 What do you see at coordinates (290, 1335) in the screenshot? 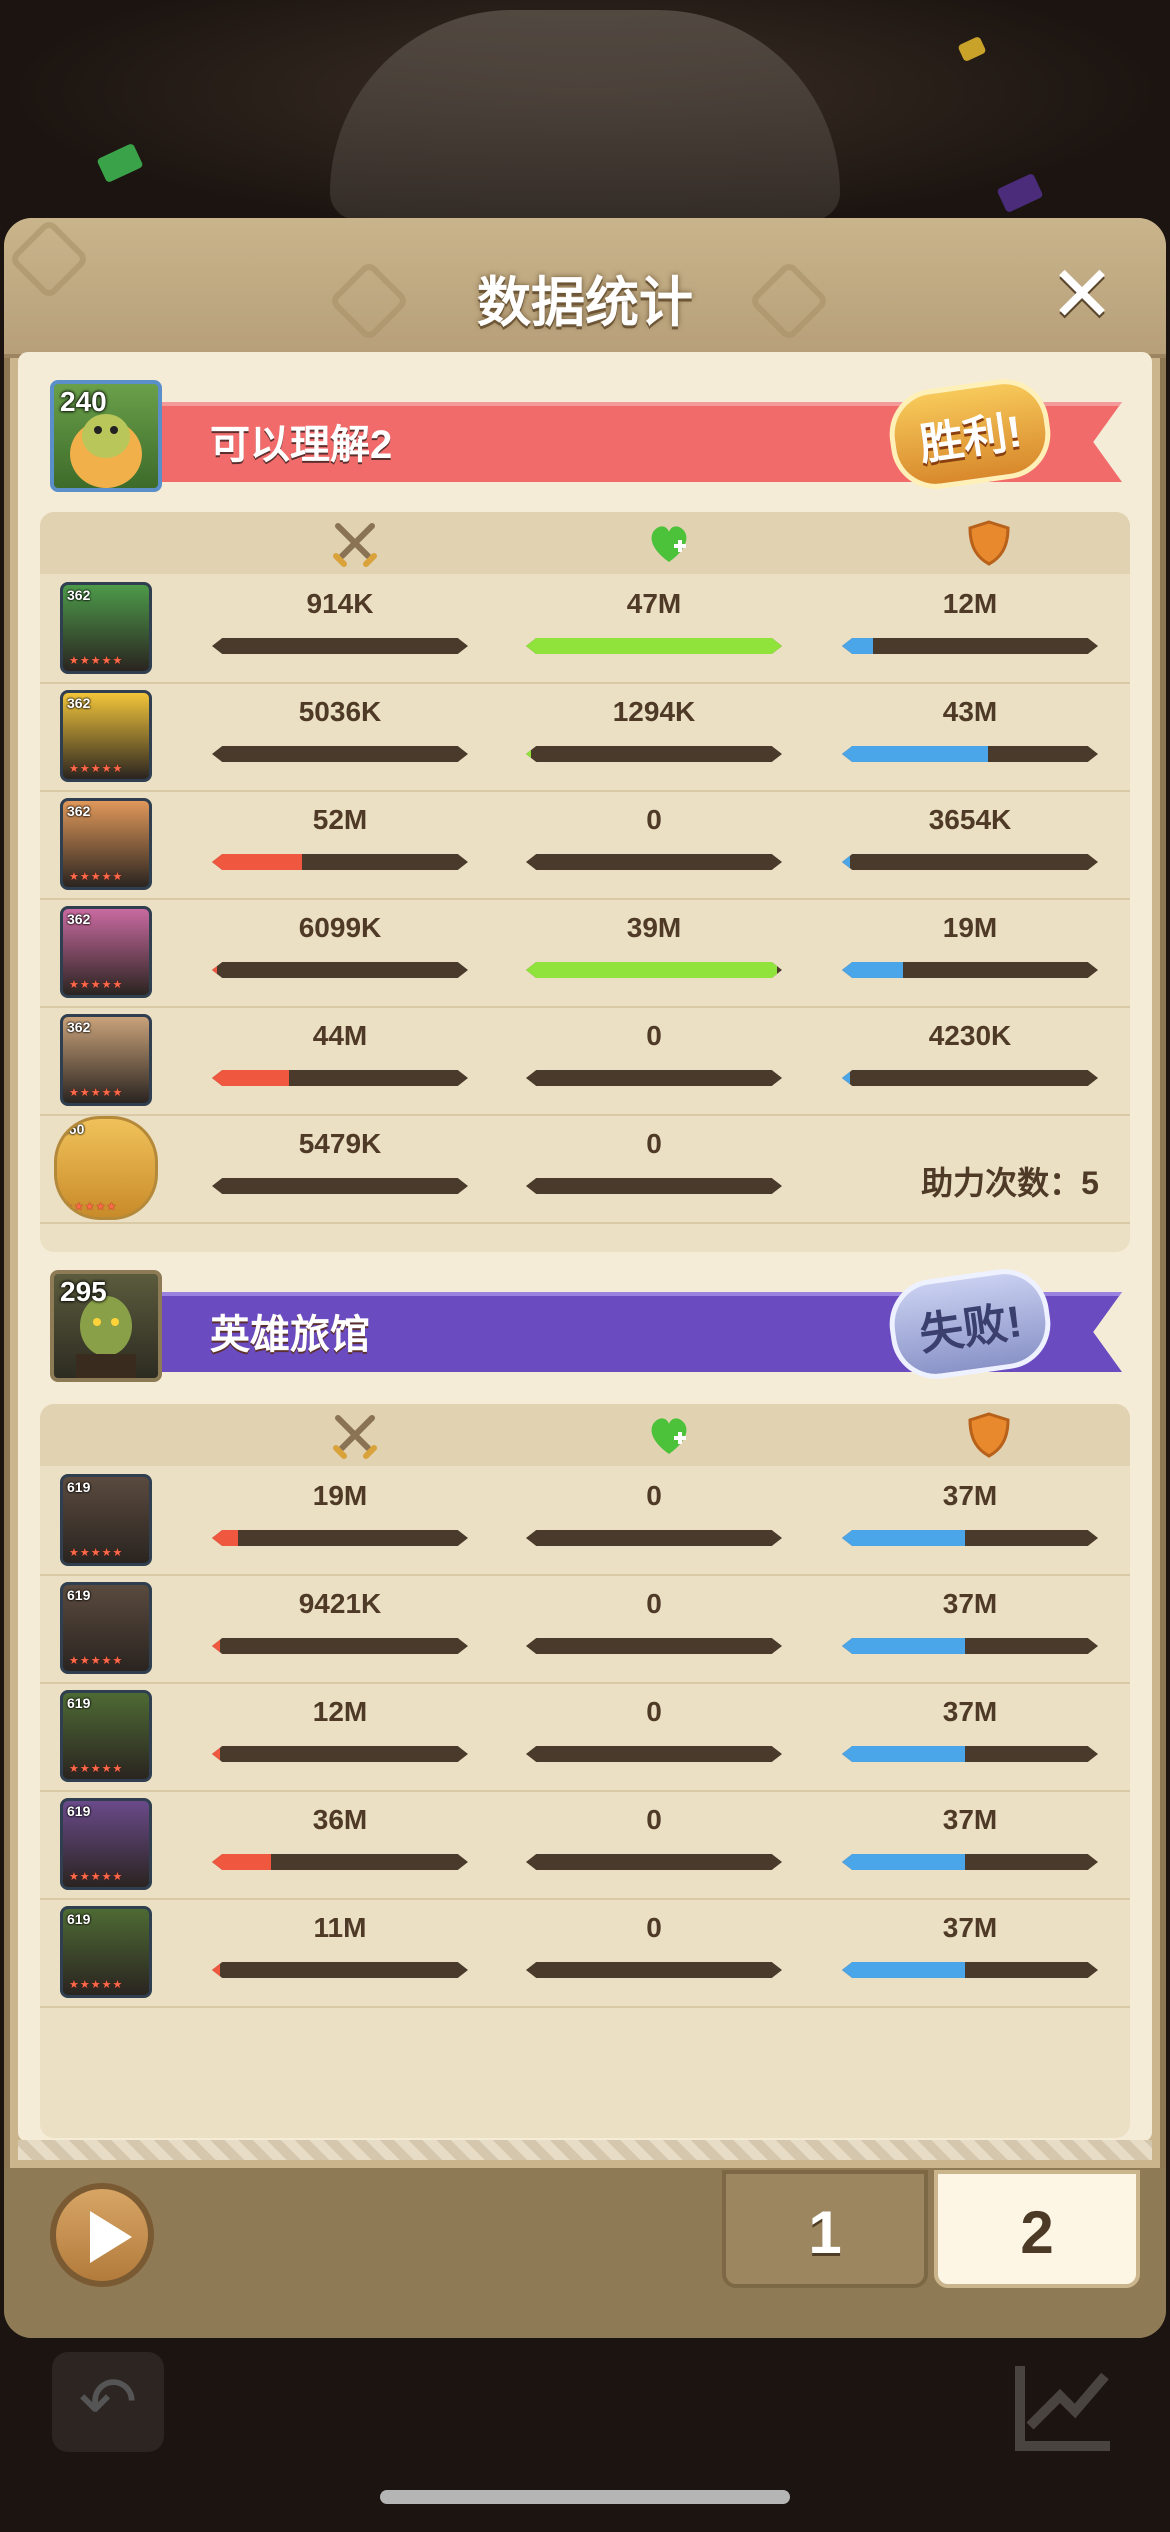
I see `team2-name: 英雄旅馆` at bounding box center [290, 1335].